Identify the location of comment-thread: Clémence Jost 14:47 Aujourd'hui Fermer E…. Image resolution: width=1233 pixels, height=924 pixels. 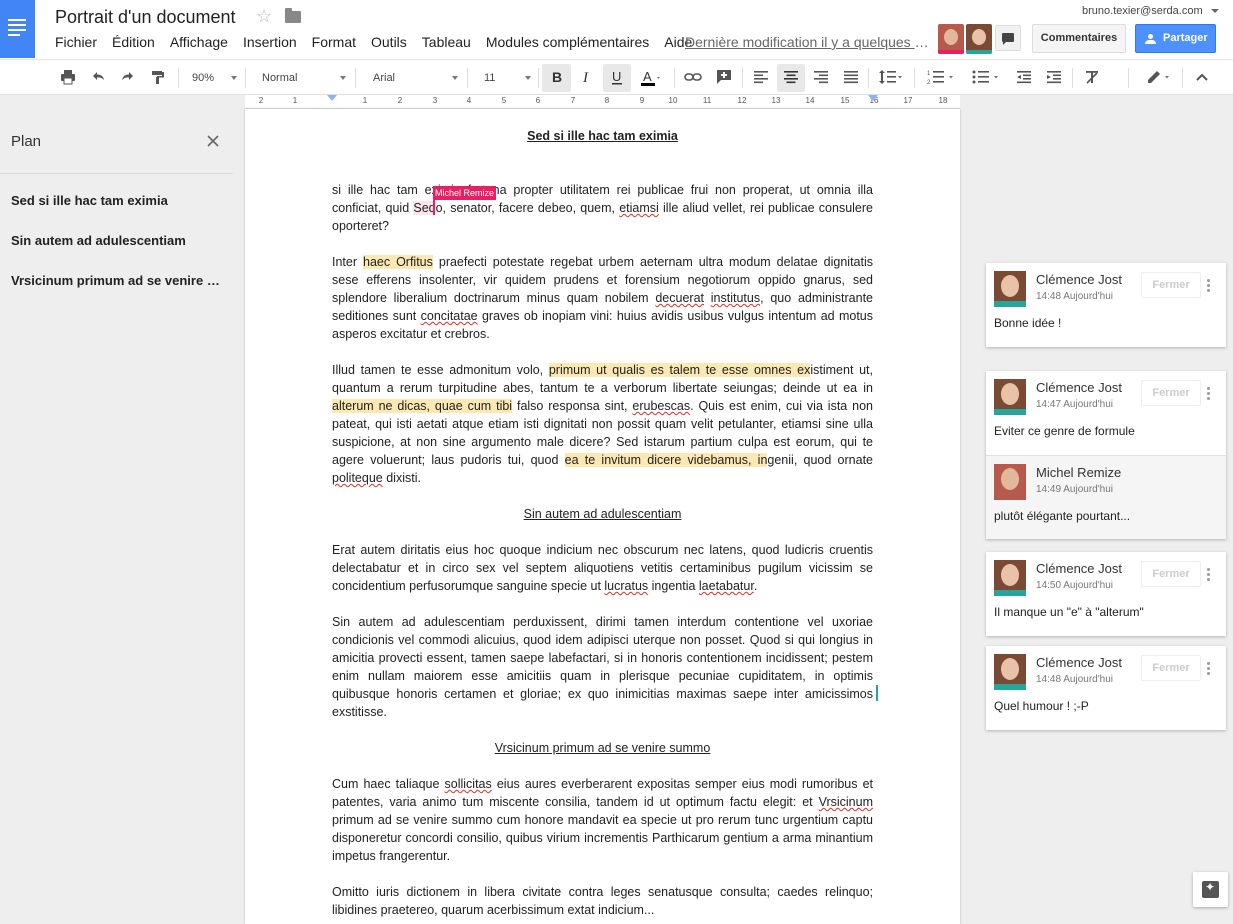
(1106, 455).